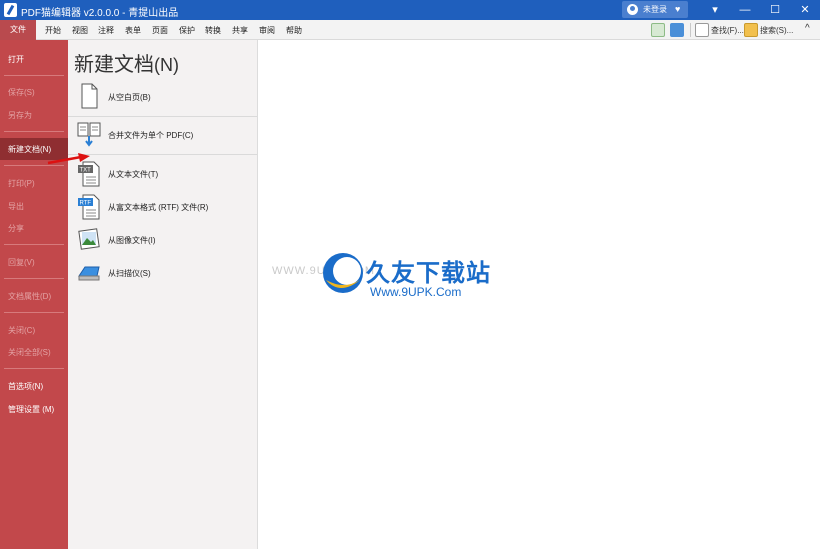 Image resolution: width=820 pixels, height=549 pixels. I want to click on panel-title-text: 新建文档, so click(114, 65).